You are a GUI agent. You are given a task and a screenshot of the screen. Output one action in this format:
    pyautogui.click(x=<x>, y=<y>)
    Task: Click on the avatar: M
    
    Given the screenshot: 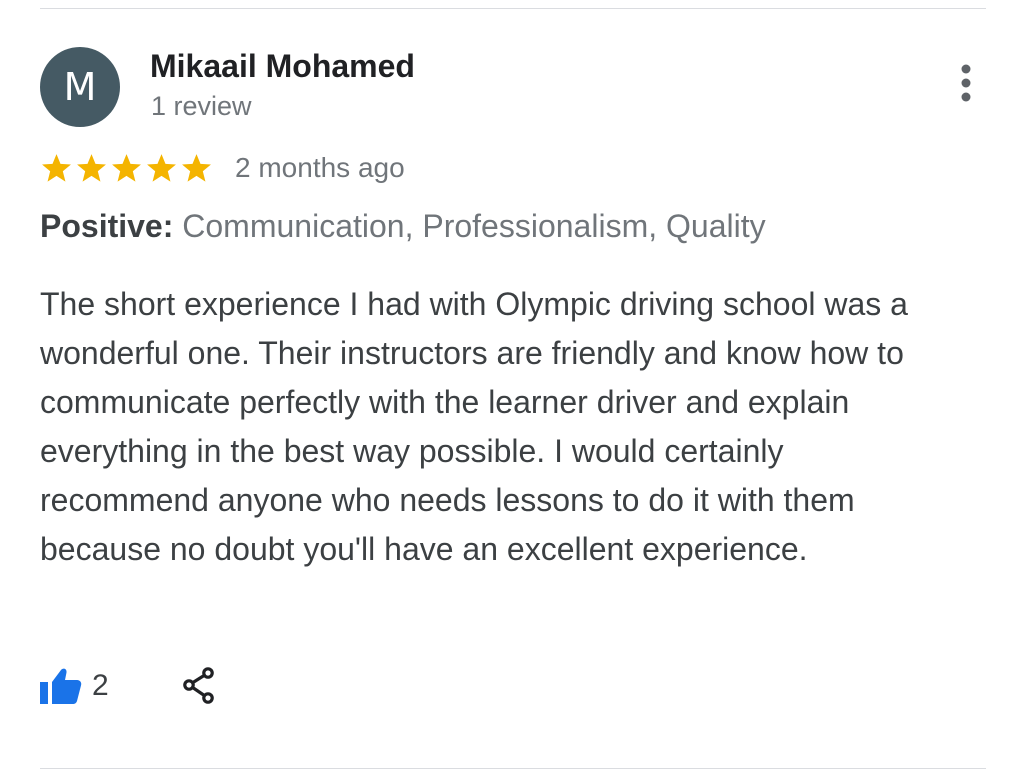 What is the action you would take?
    pyautogui.click(x=80, y=87)
    